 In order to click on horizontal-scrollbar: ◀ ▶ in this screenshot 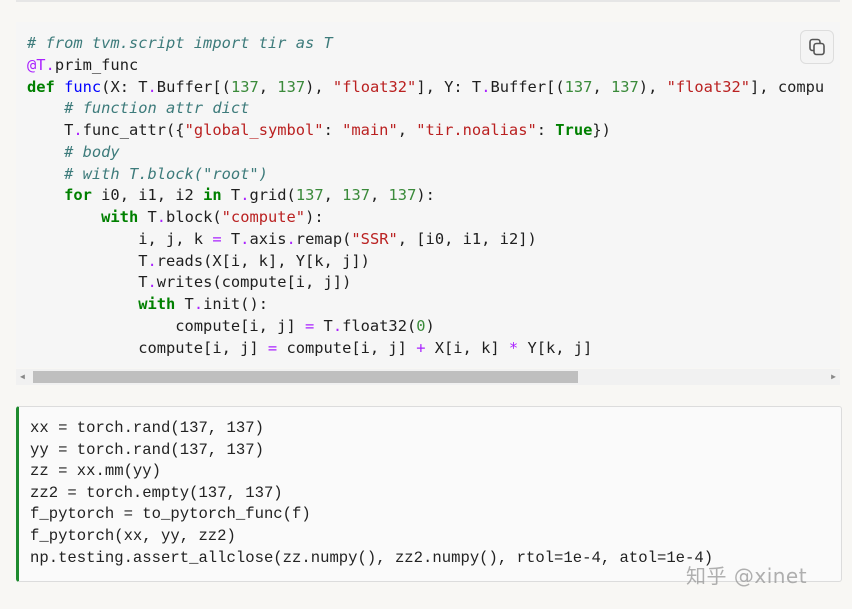, I will do `click(428, 377)`.